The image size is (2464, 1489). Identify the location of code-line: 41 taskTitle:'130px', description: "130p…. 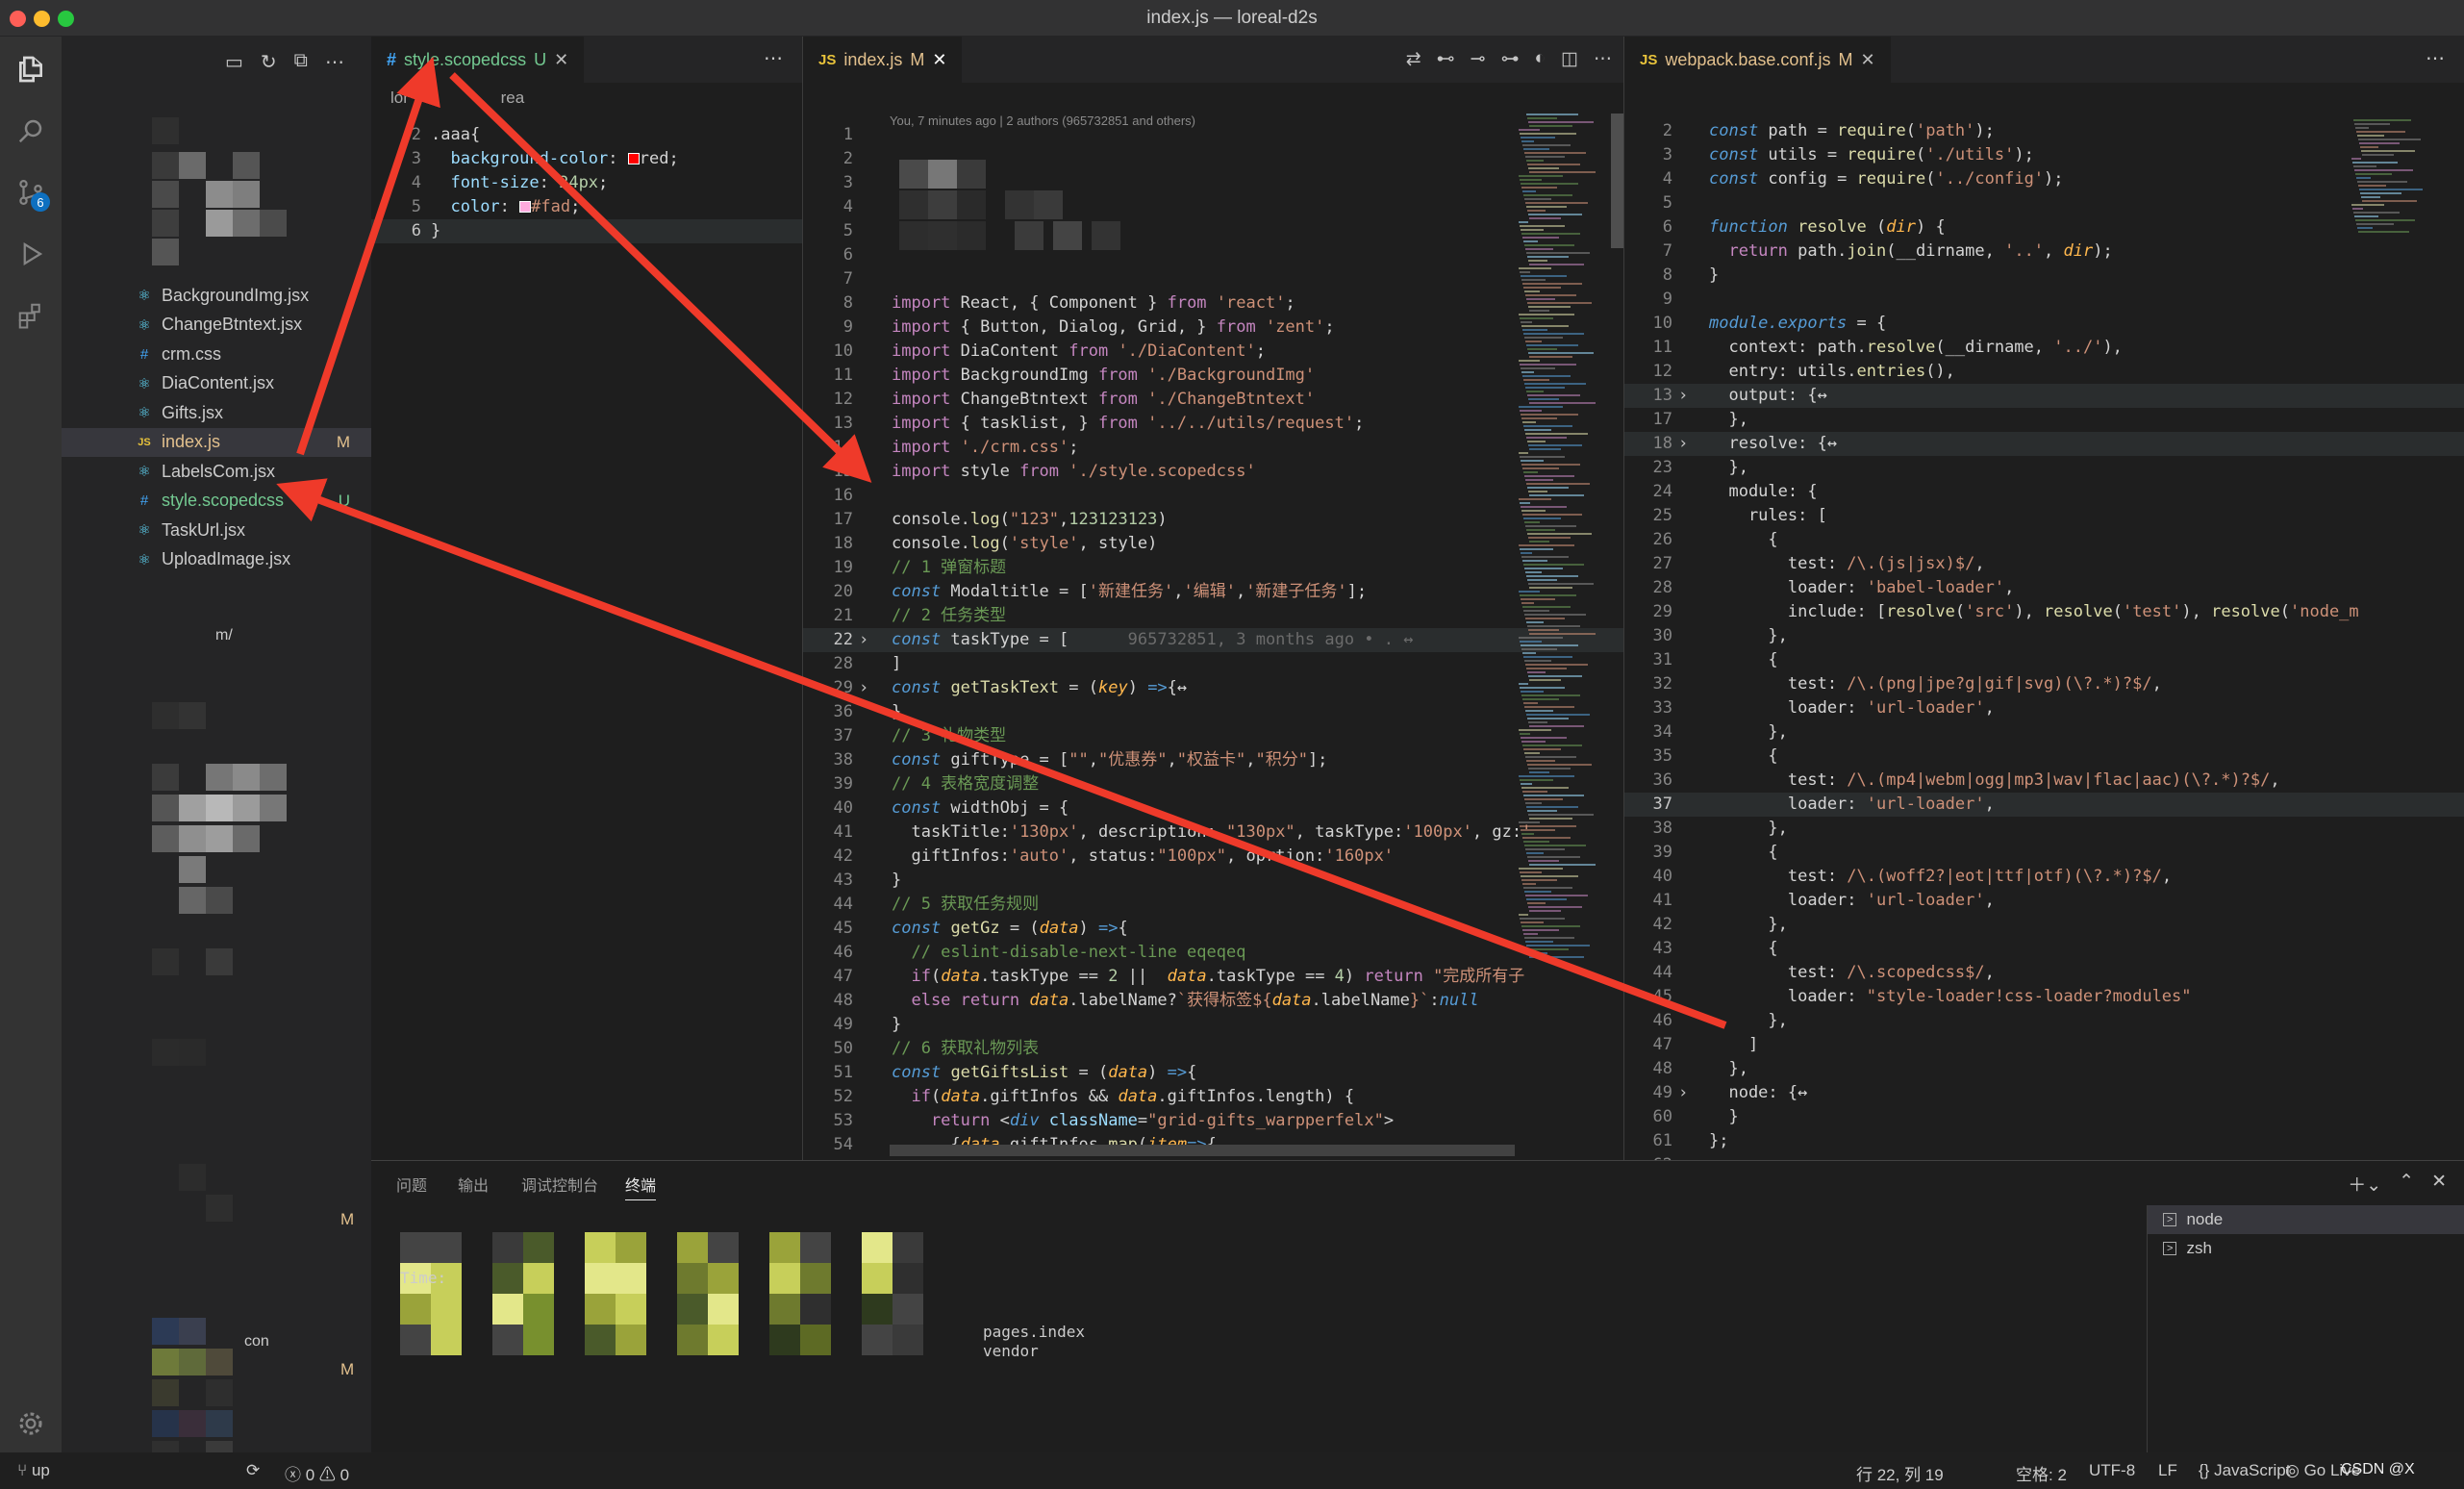
(1213, 832).